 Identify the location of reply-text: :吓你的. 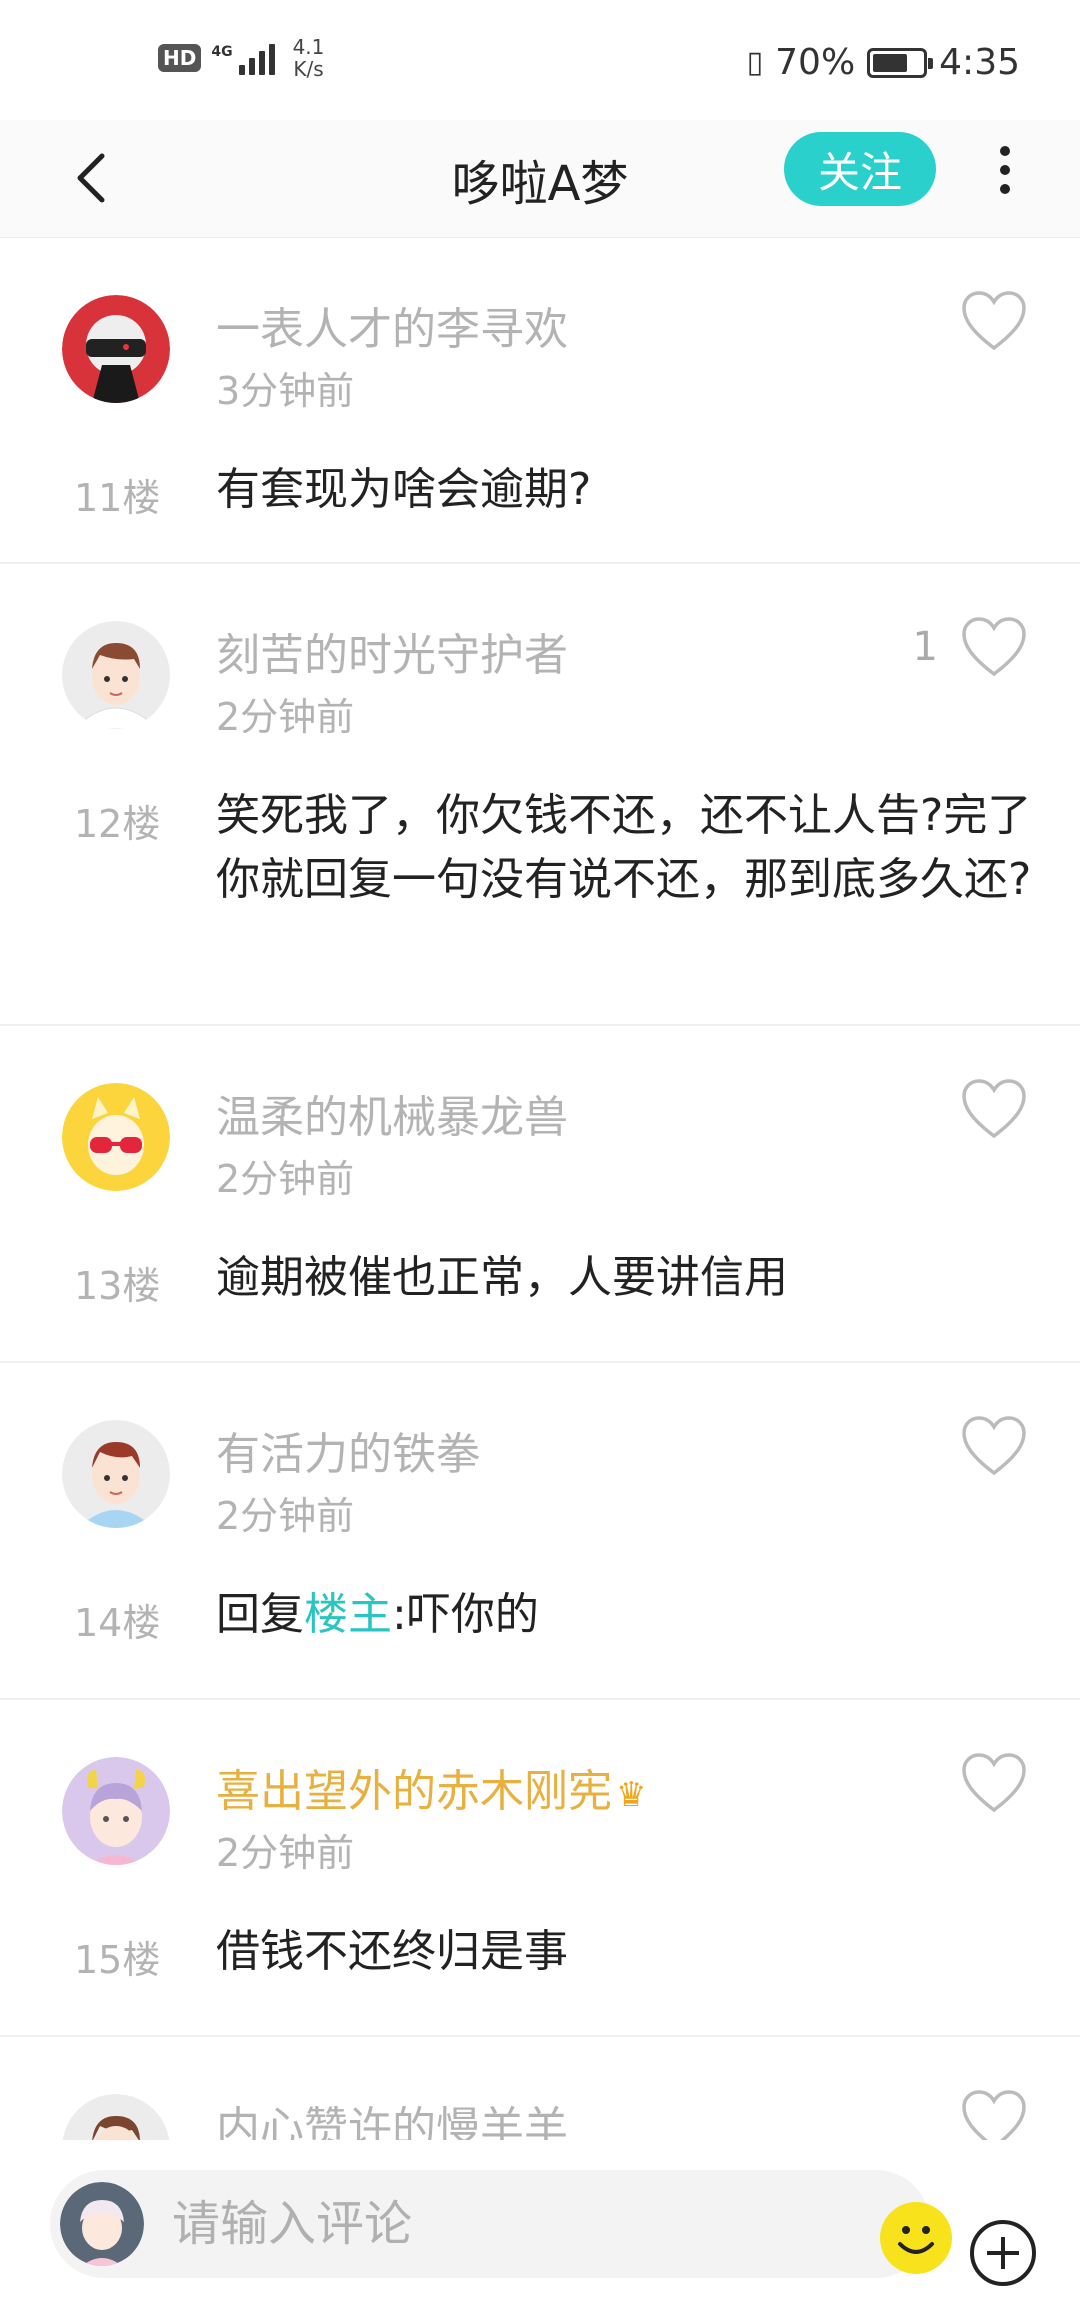
(465, 1614).